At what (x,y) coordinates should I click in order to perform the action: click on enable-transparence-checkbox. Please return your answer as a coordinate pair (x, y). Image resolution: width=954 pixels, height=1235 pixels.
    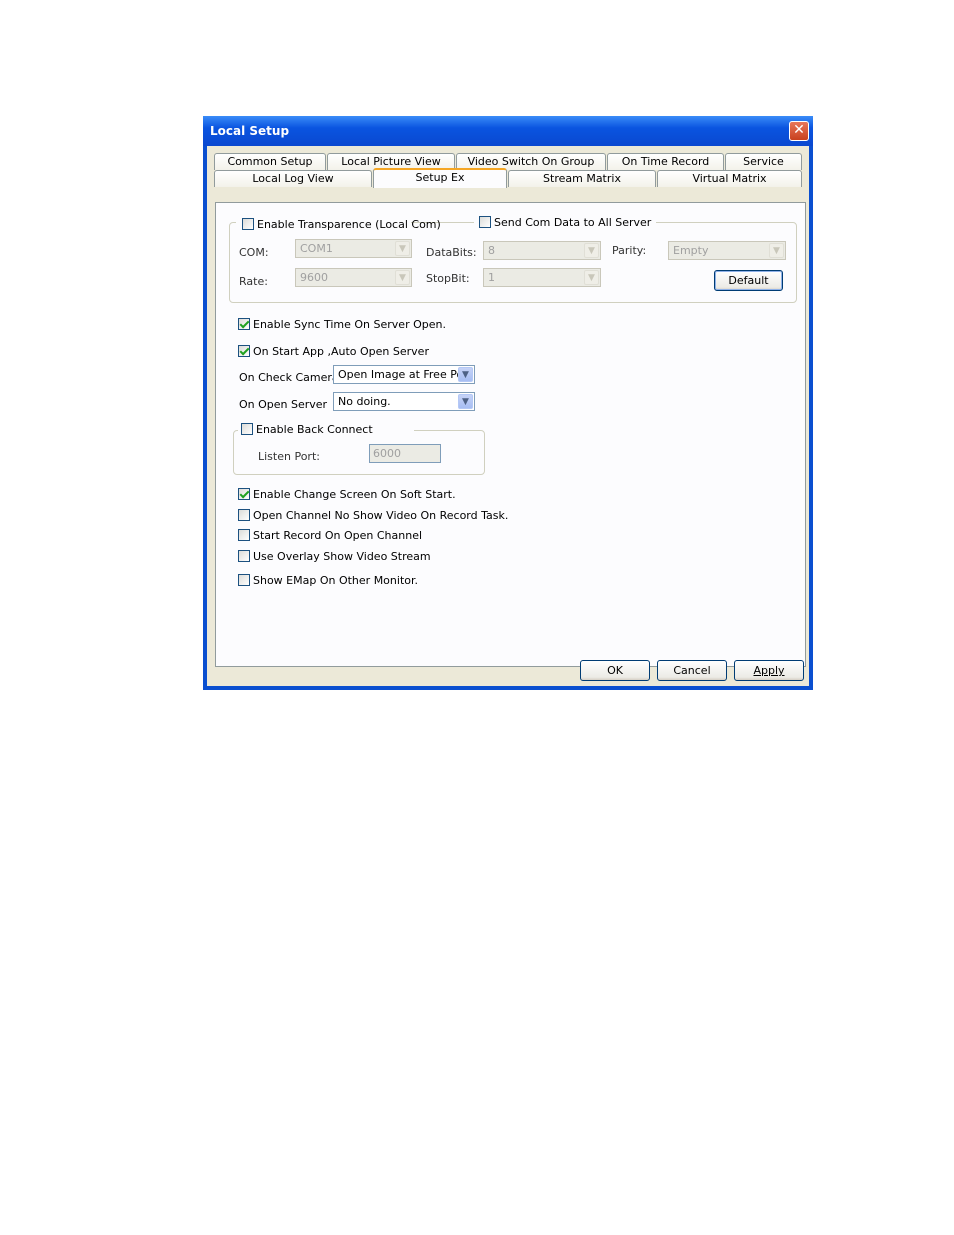
    Looking at the image, I should click on (248, 224).